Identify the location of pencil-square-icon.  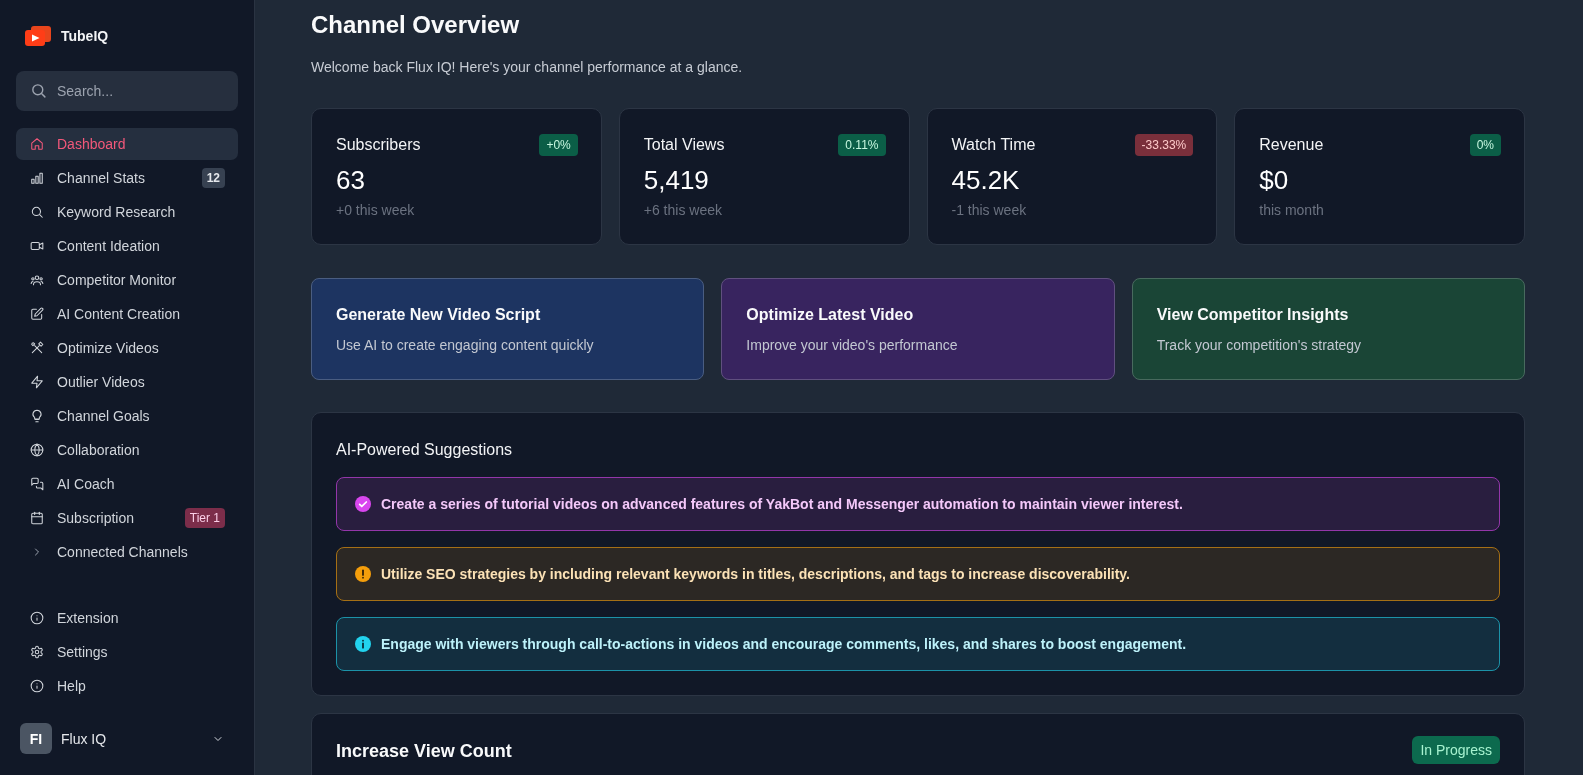
(37, 314).